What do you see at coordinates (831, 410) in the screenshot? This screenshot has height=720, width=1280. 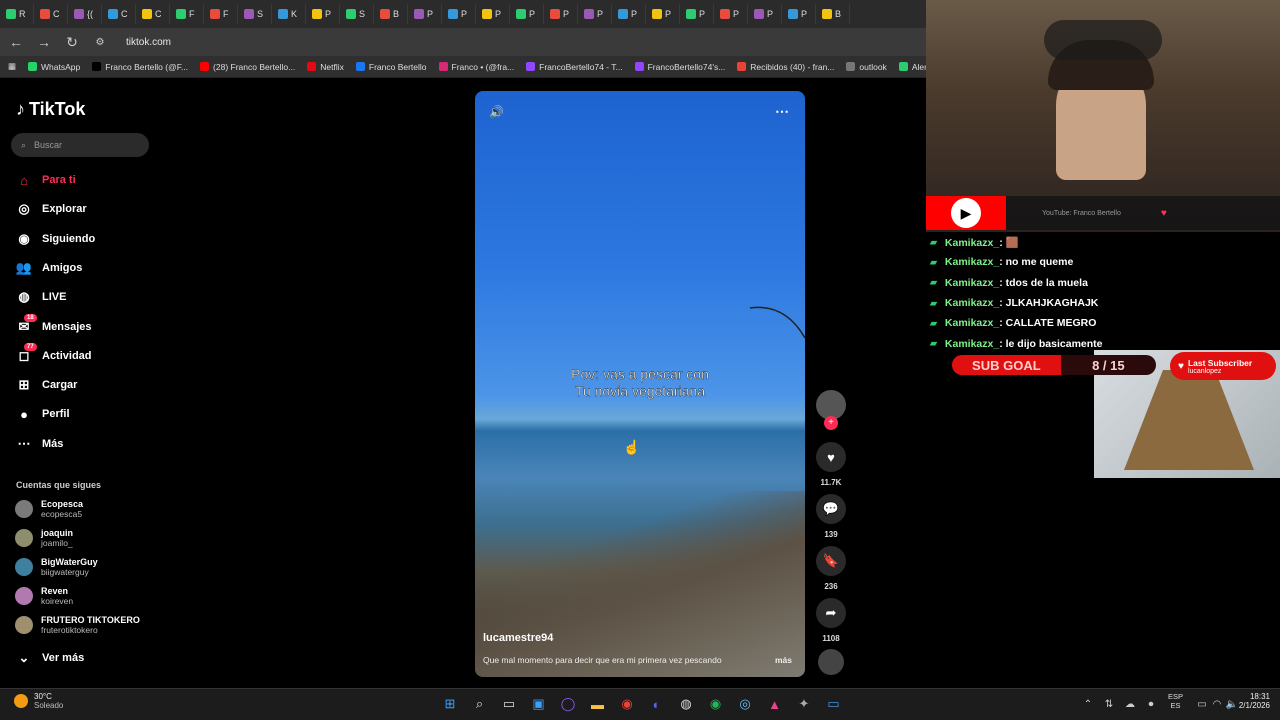 I see `author-avatar: +` at bounding box center [831, 410].